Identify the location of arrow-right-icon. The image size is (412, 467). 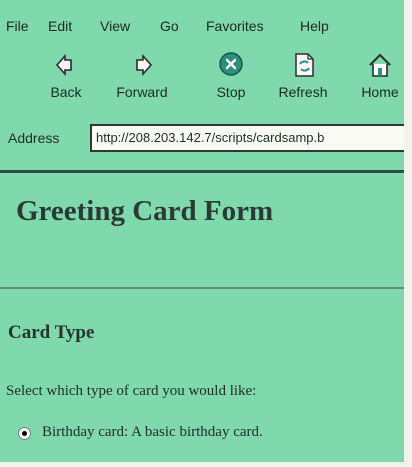
(144, 65).